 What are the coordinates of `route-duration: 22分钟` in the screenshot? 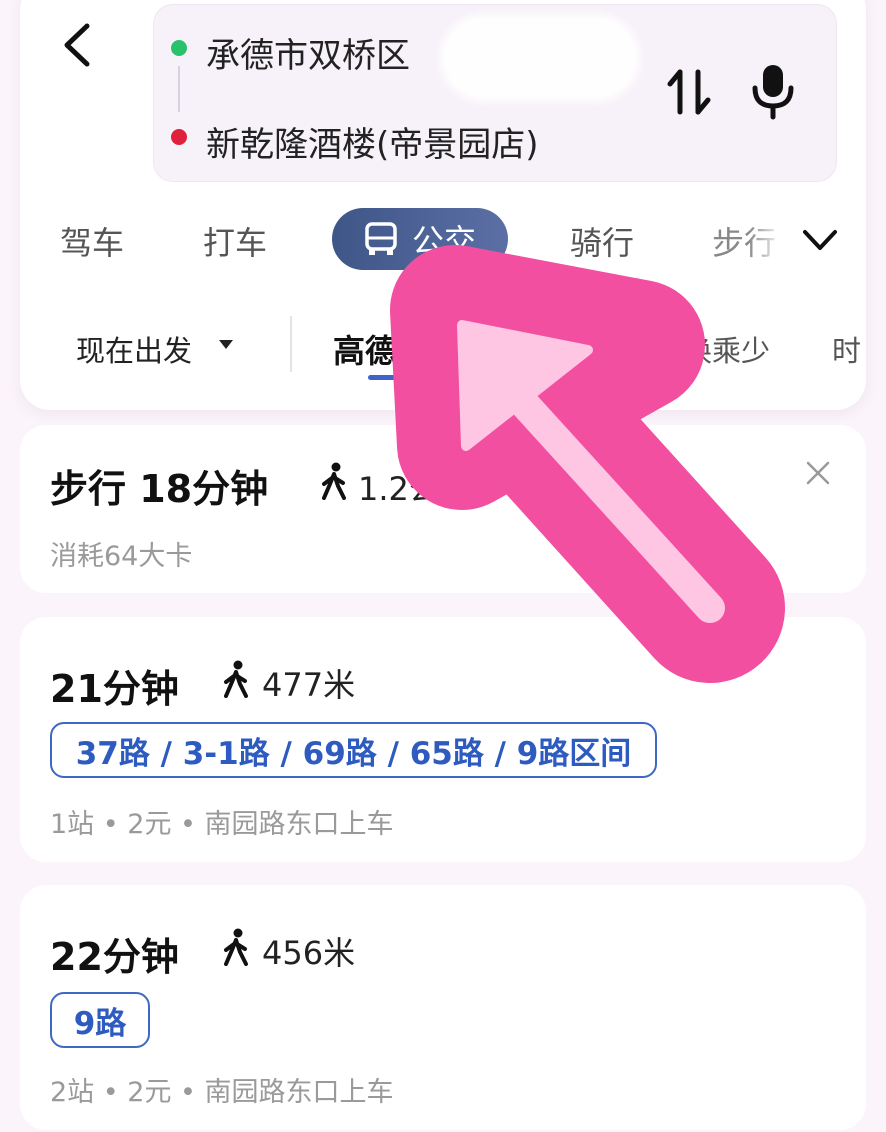 It's located at (114, 957).